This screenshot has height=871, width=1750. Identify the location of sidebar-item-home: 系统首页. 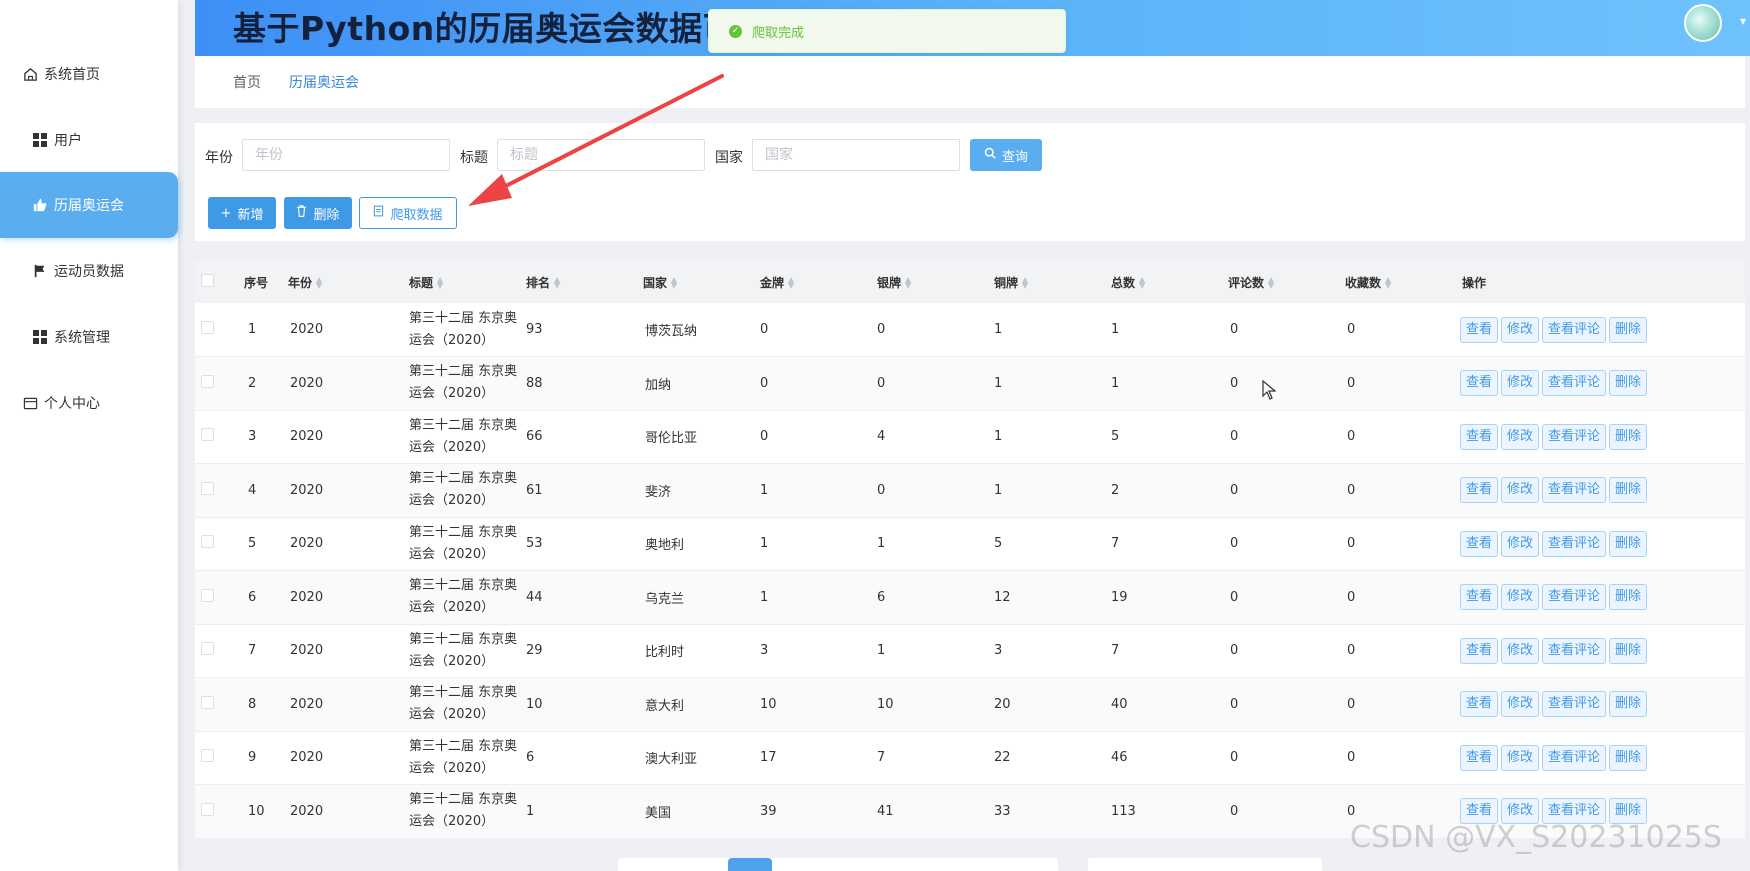
(89, 74).